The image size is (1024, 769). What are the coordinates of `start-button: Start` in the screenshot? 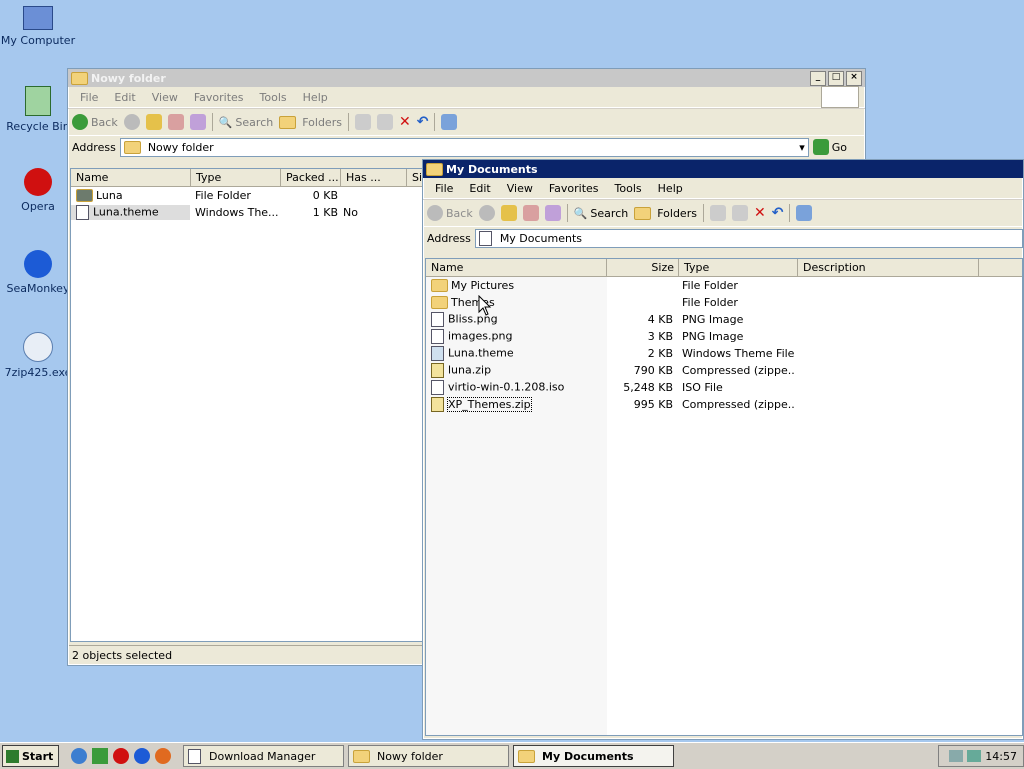 It's located at (30, 756).